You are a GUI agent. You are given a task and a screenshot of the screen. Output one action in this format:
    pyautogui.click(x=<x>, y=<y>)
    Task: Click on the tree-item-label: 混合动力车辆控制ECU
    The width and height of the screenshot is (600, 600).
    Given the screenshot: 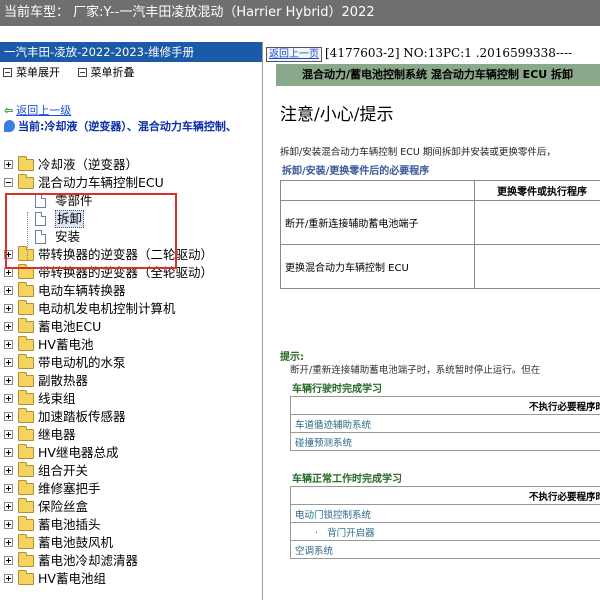 What is the action you would take?
    pyautogui.click(x=101, y=182)
    